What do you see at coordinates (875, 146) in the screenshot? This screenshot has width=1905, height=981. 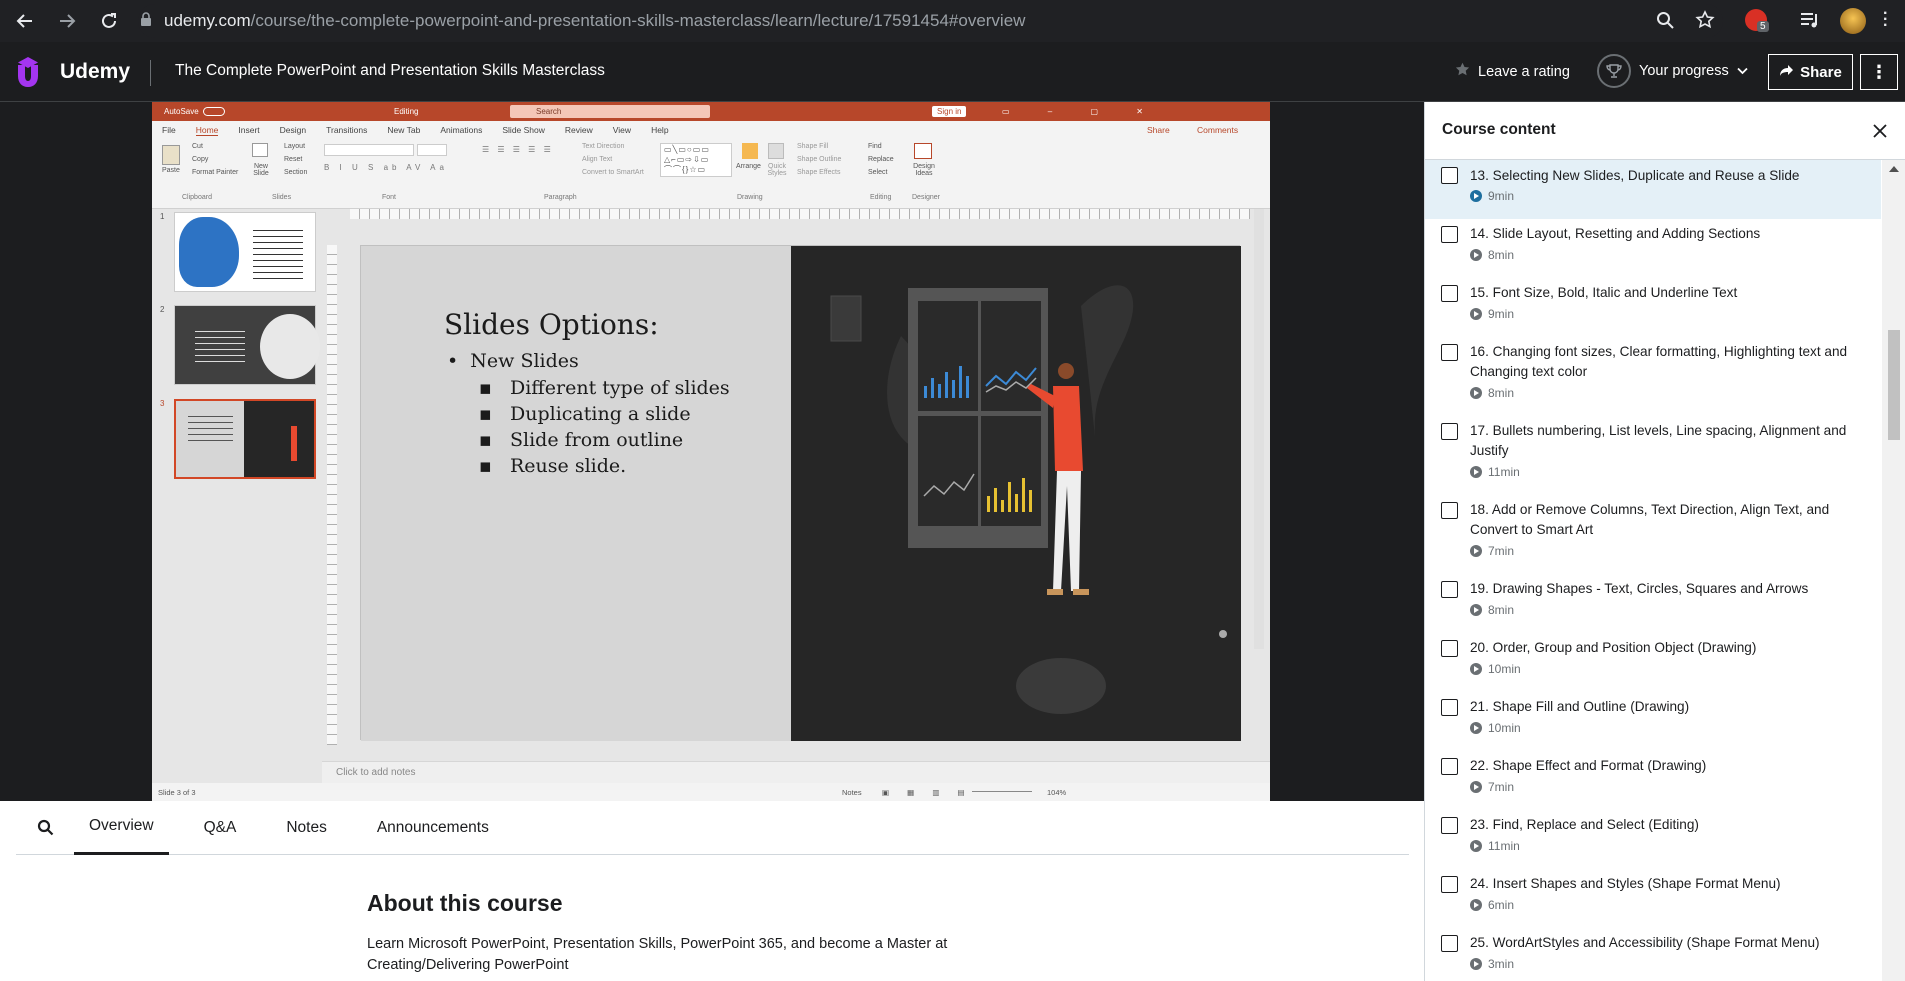 I see `ppt-find: Find` at bounding box center [875, 146].